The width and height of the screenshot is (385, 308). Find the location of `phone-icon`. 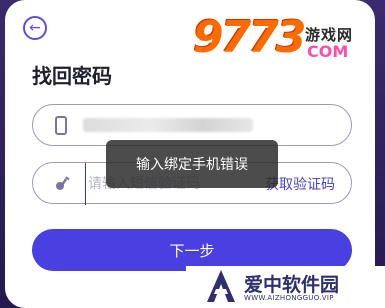

phone-icon is located at coordinates (61, 125).